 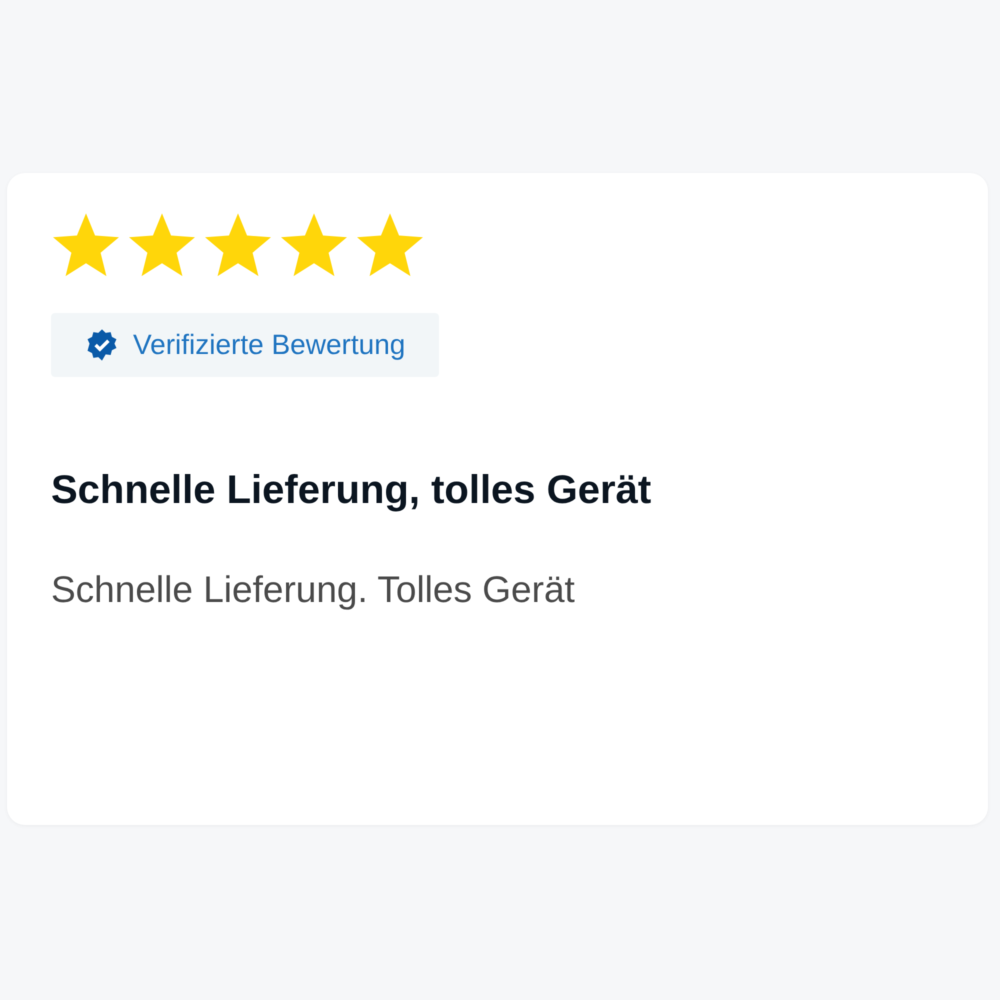 What do you see at coordinates (269, 345) in the screenshot?
I see `badge-label: Verifizierte Bewertung` at bounding box center [269, 345].